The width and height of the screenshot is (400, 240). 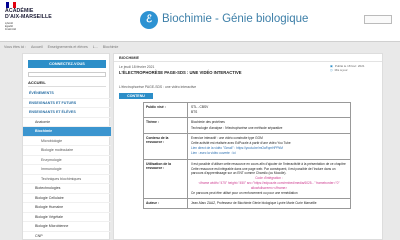 I want to click on header-search-input, so click(x=378, y=19).